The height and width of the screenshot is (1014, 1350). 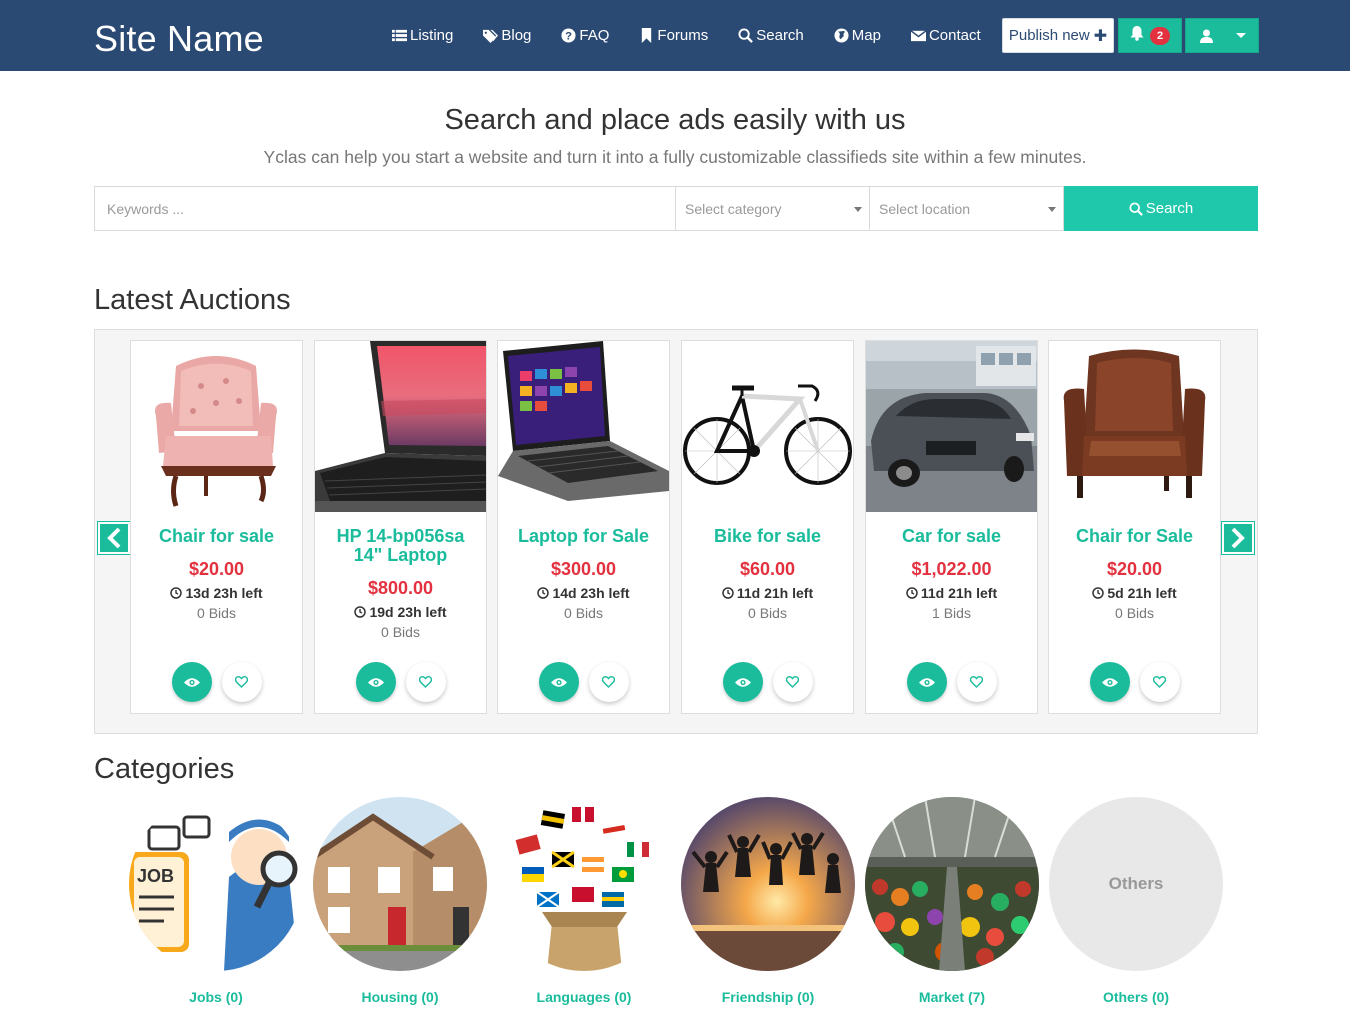 I want to click on placeholder-text: Others, so click(x=1136, y=883).